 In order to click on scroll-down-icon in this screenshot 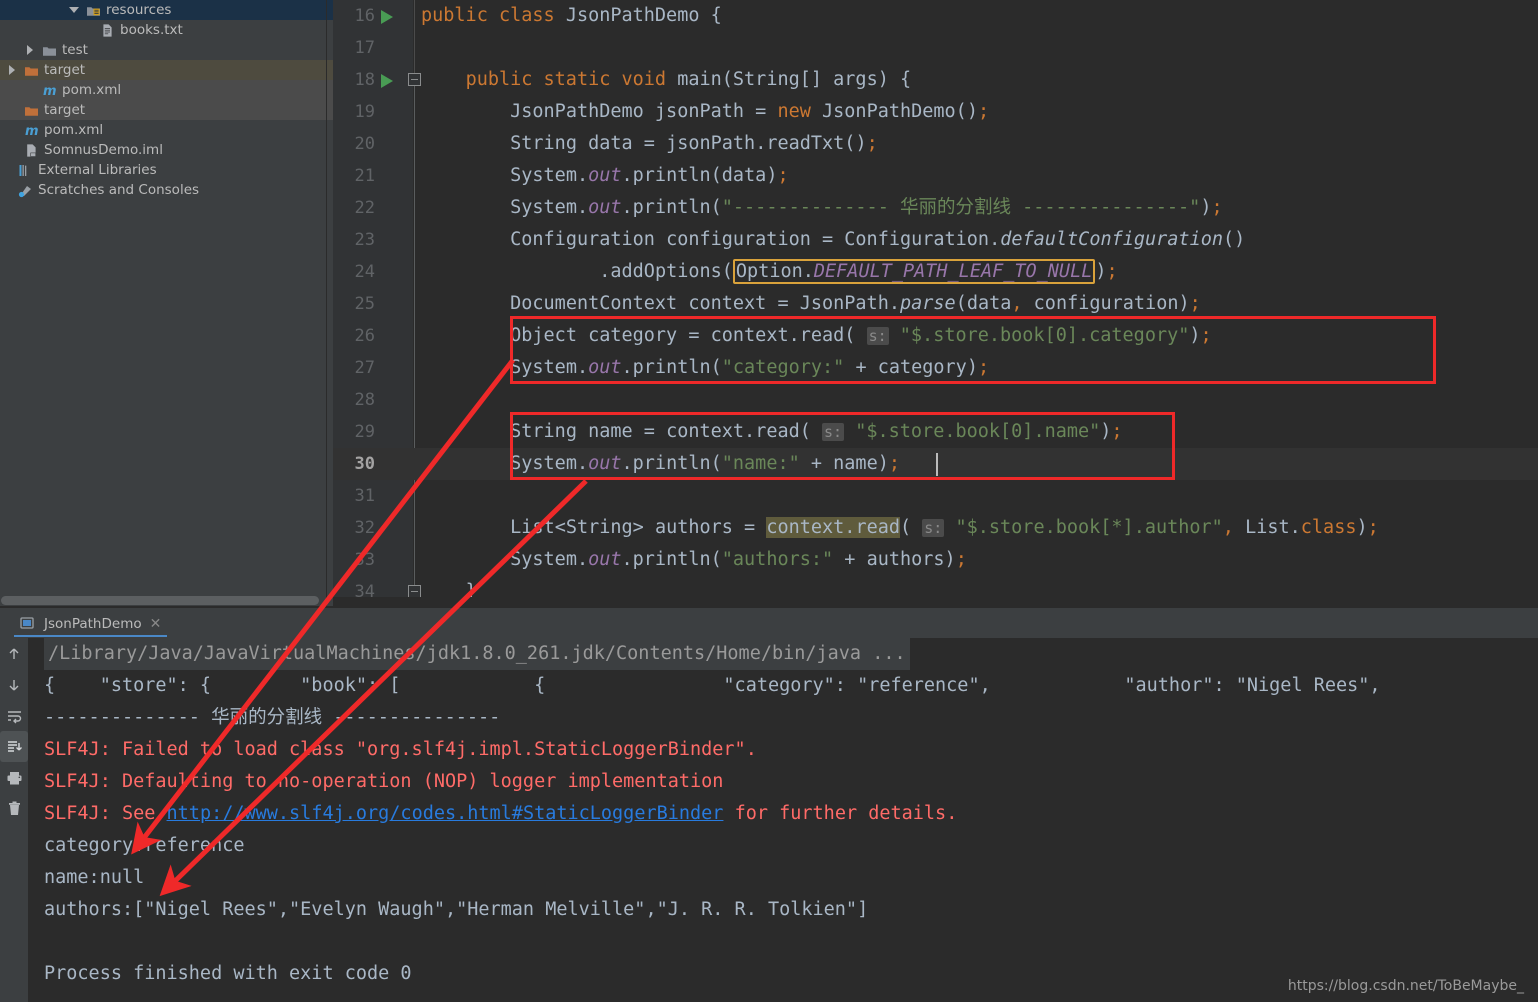, I will do `click(14, 684)`.